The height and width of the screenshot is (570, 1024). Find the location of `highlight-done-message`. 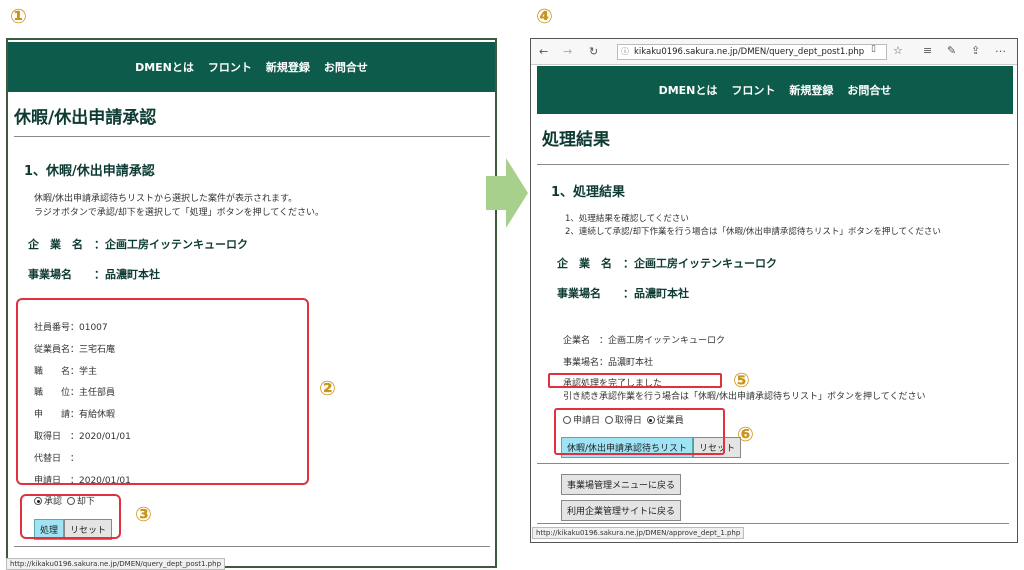

highlight-done-message is located at coordinates (635, 380).